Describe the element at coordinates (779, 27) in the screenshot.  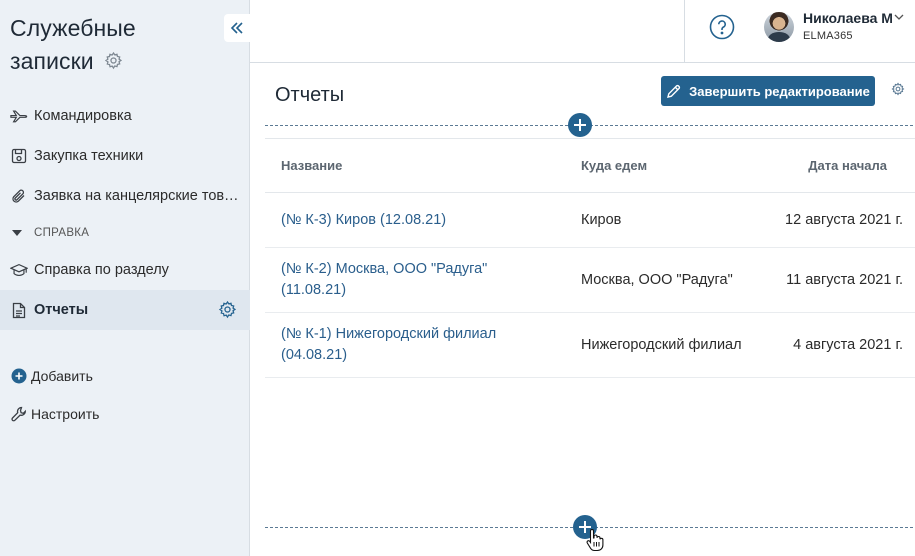
I see `avatar` at that location.